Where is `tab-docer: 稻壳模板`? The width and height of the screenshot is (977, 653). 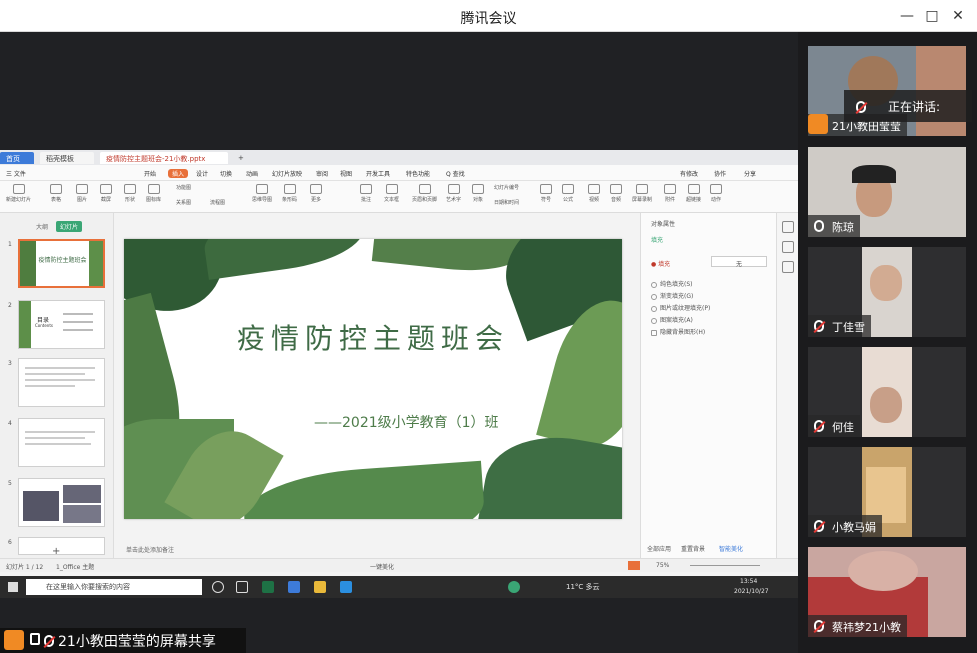
tab-docer: 稻壳模板 is located at coordinates (67, 158).